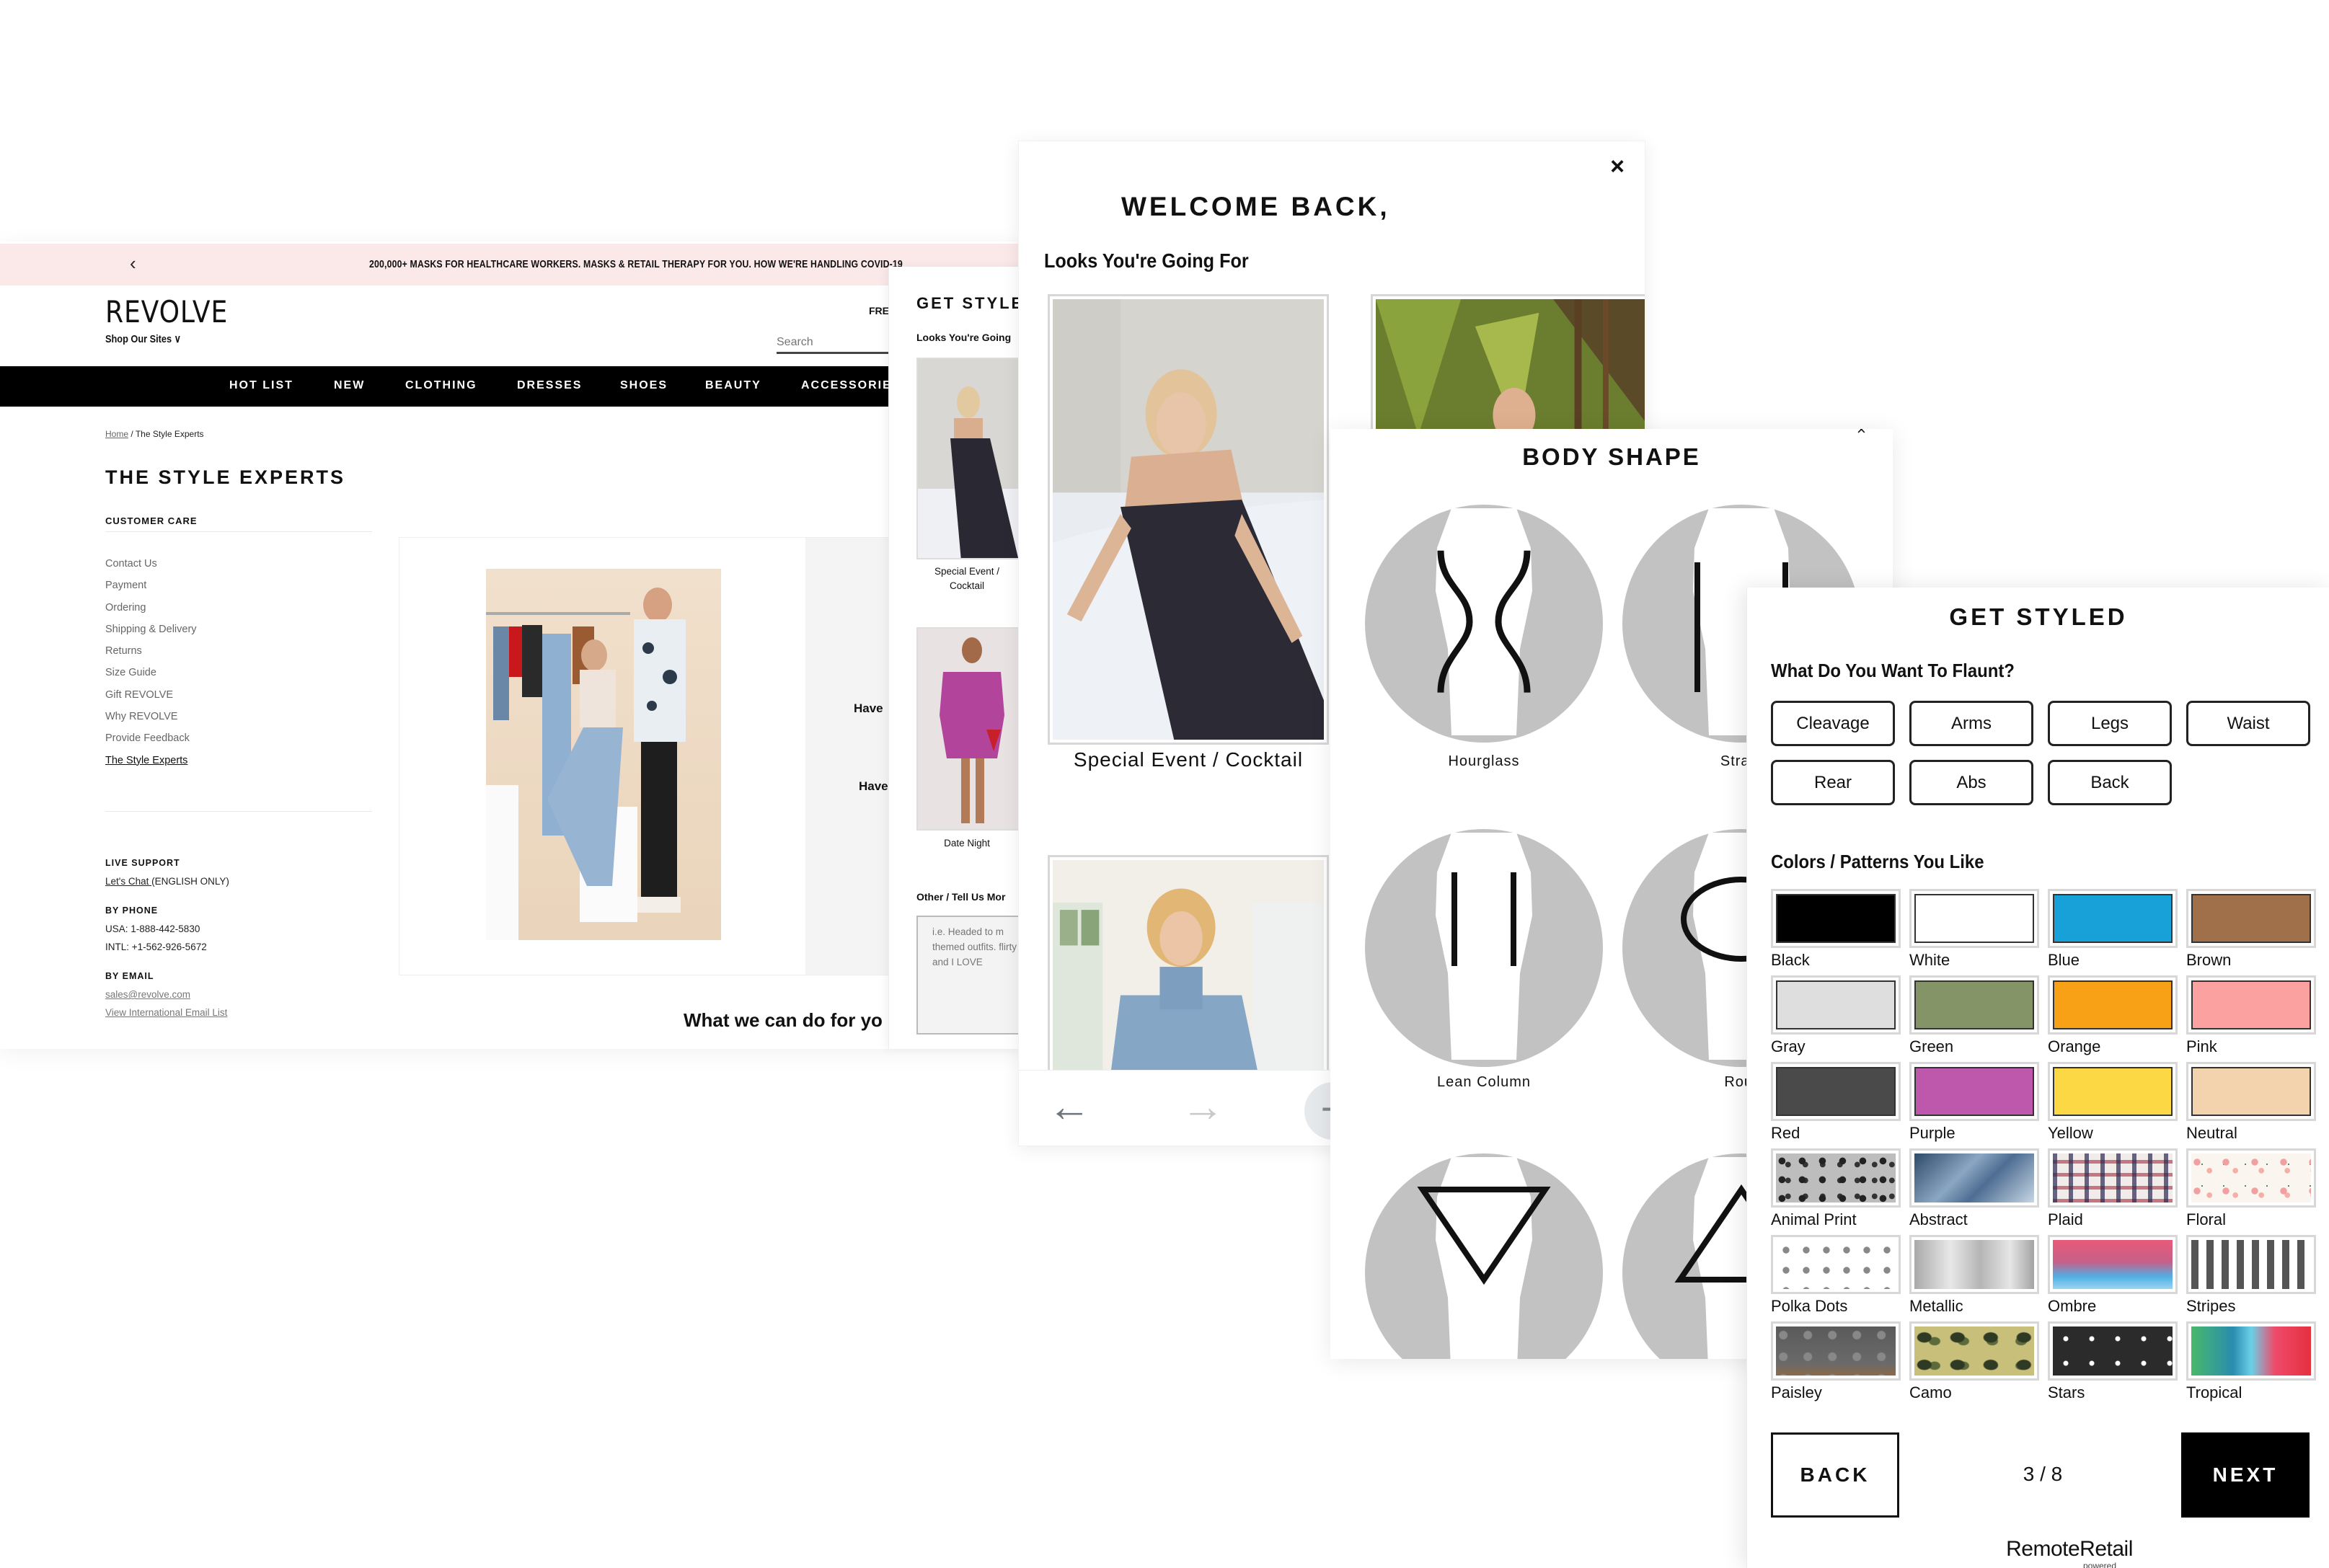 The width and height of the screenshot is (2329, 1568). Describe the element at coordinates (851, 385) in the screenshot. I see `nav-accessories: ACCESSORIES` at that location.